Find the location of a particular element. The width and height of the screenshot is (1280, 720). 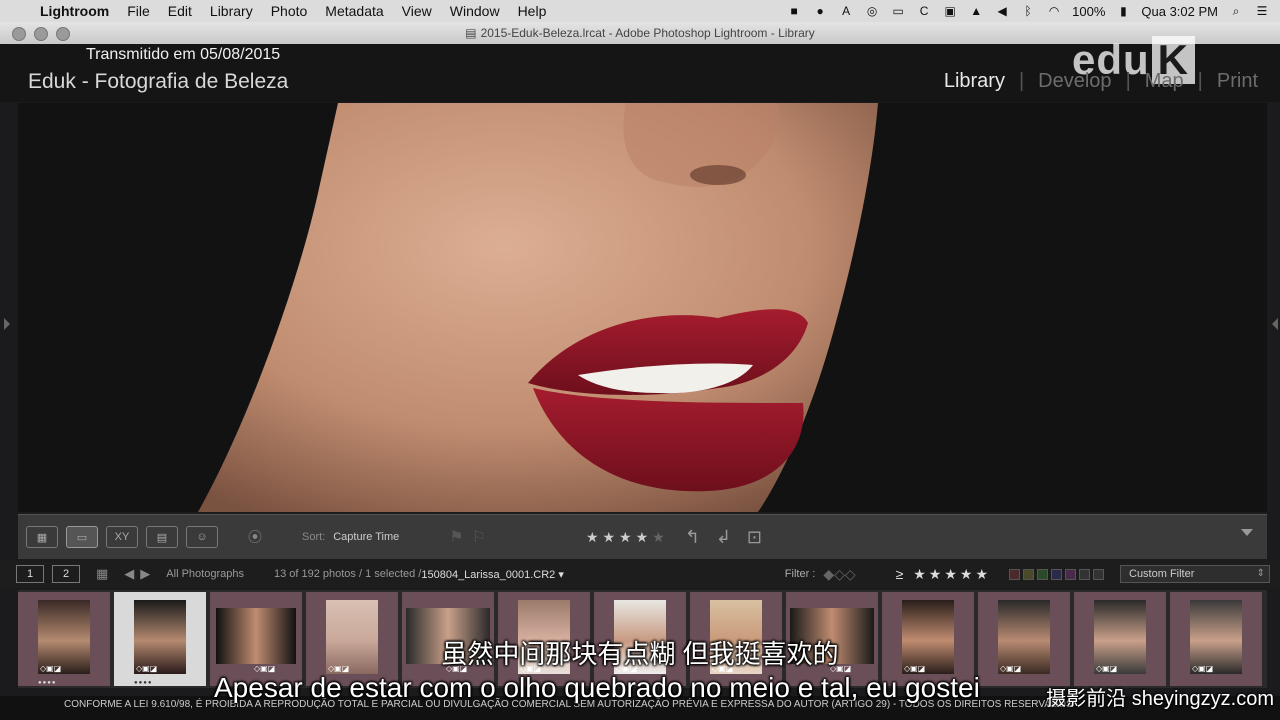

module-print: Print is located at coordinates (1237, 81).